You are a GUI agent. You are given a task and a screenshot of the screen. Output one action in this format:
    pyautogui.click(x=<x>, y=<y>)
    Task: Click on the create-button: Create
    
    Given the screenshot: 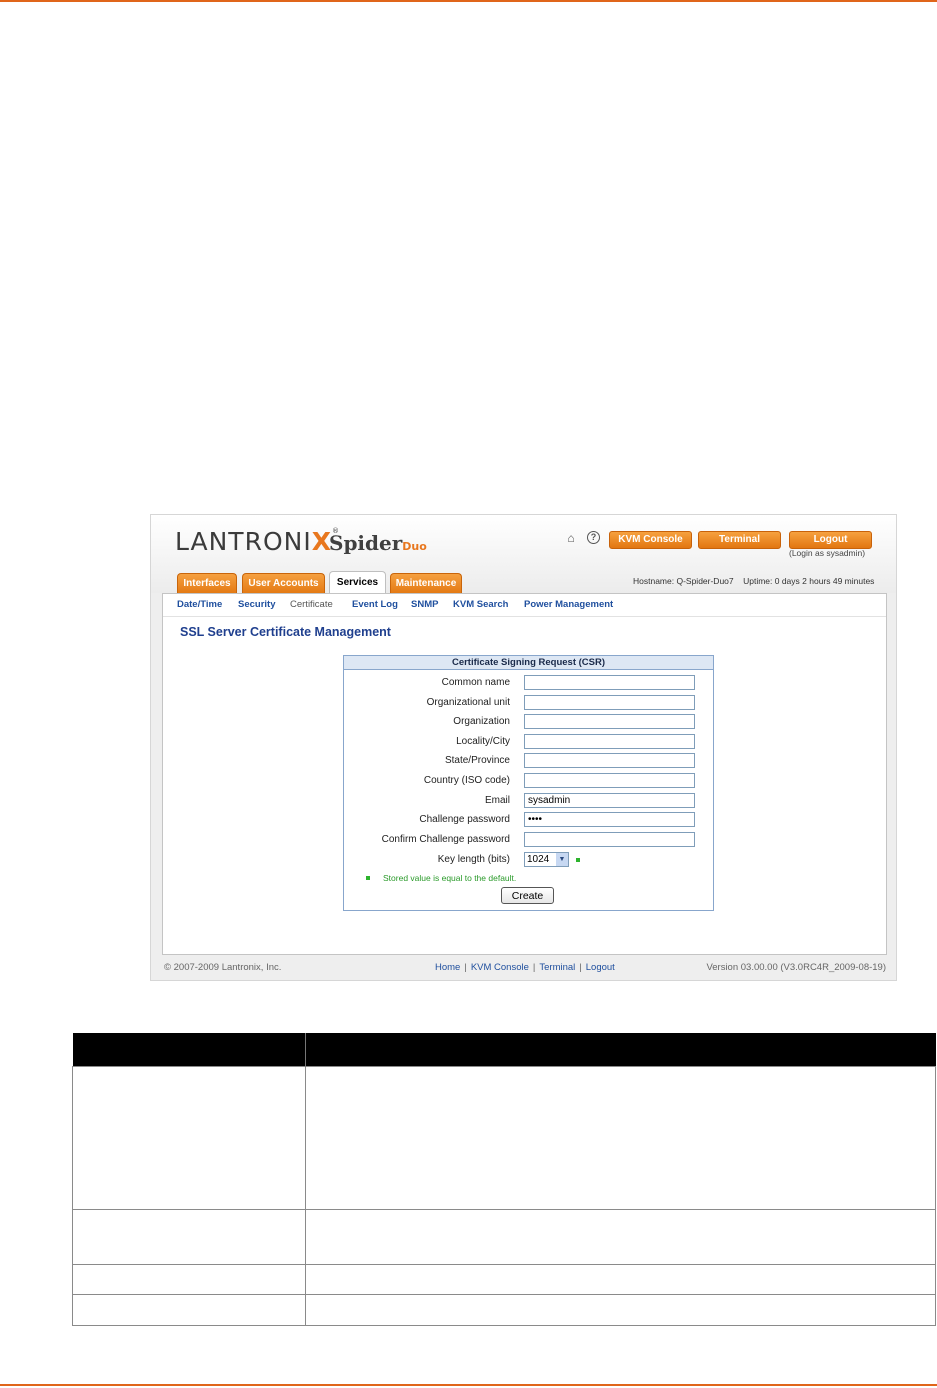 What is the action you would take?
    pyautogui.click(x=527, y=895)
    